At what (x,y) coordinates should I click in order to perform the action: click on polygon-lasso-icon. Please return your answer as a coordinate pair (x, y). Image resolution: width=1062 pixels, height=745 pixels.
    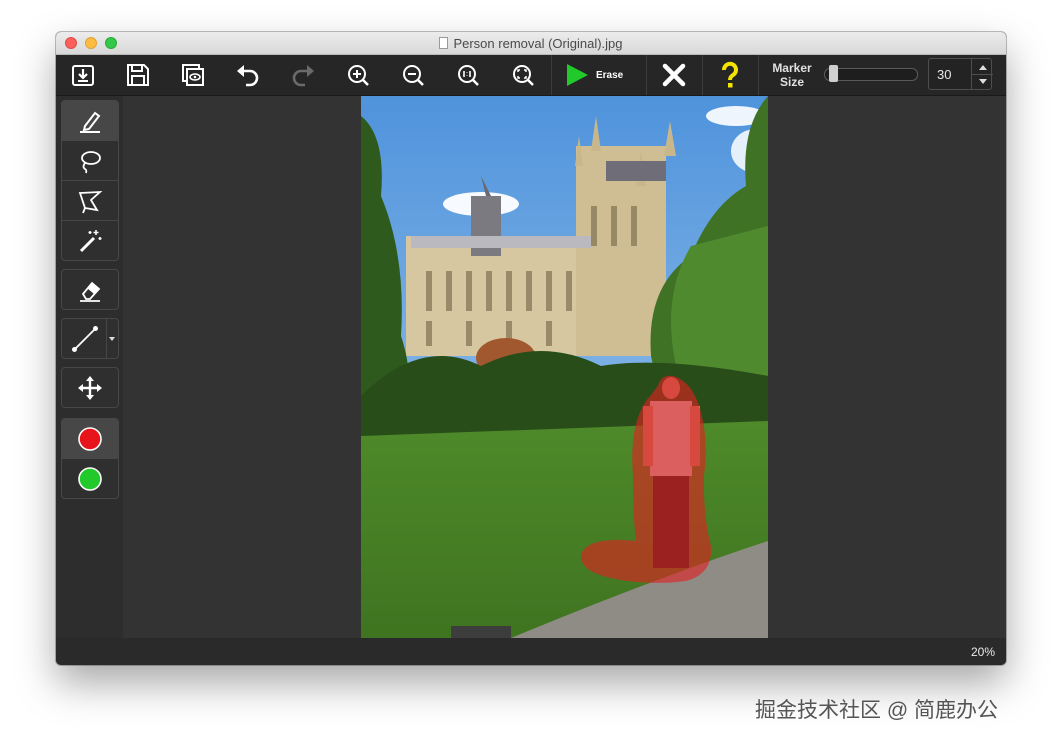
    Looking at the image, I should click on (90, 201).